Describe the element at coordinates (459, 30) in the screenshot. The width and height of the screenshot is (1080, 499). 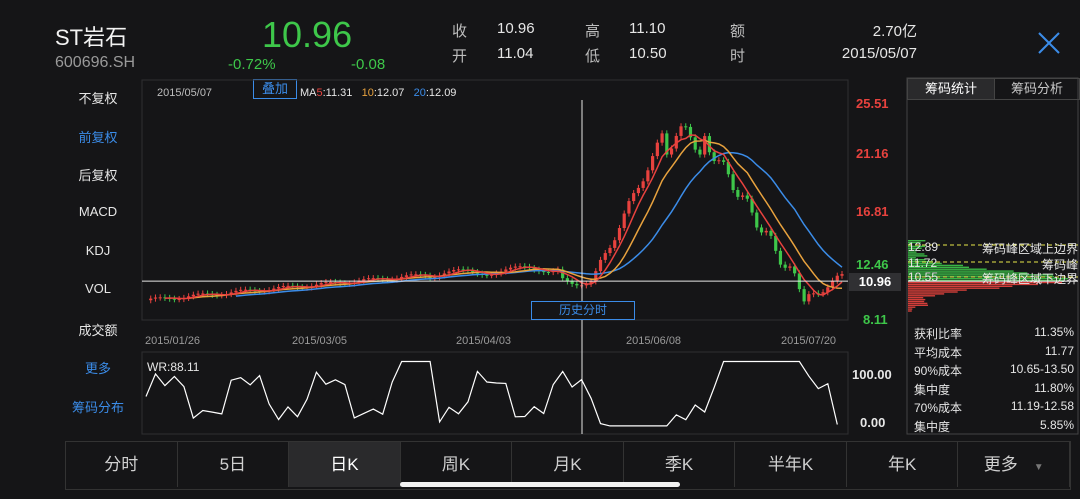
I see `close-label: 收` at that location.